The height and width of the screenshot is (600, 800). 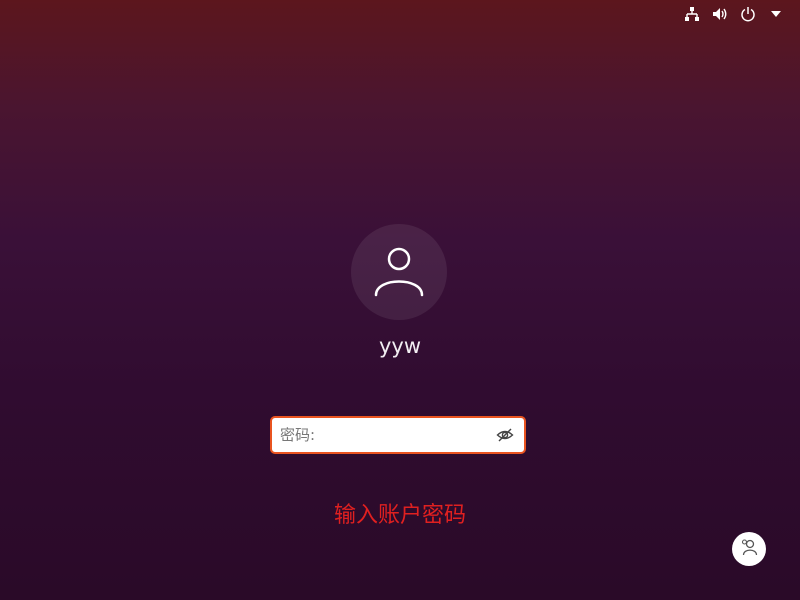 I want to click on network-icon, so click(x=692, y=14).